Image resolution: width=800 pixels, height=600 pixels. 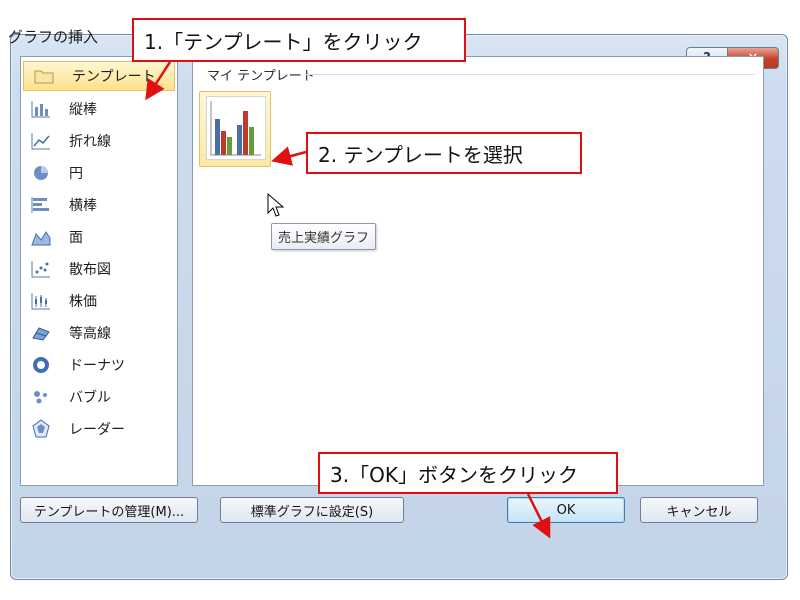 What do you see at coordinates (76, 174) in the screenshot?
I see `sidebar-item-label: 円` at bounding box center [76, 174].